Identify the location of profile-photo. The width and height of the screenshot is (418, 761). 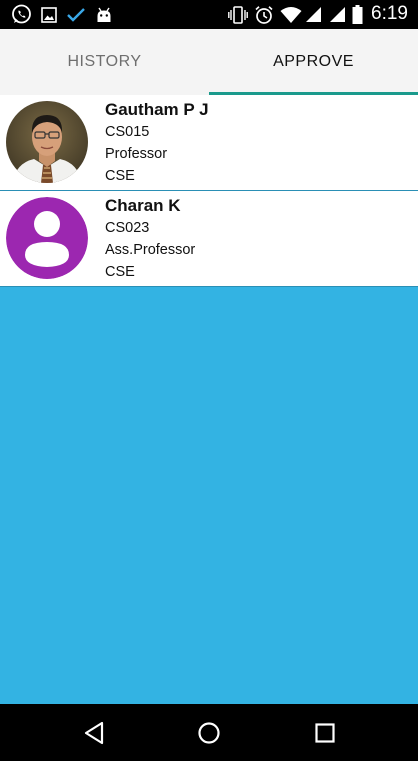
(47, 142).